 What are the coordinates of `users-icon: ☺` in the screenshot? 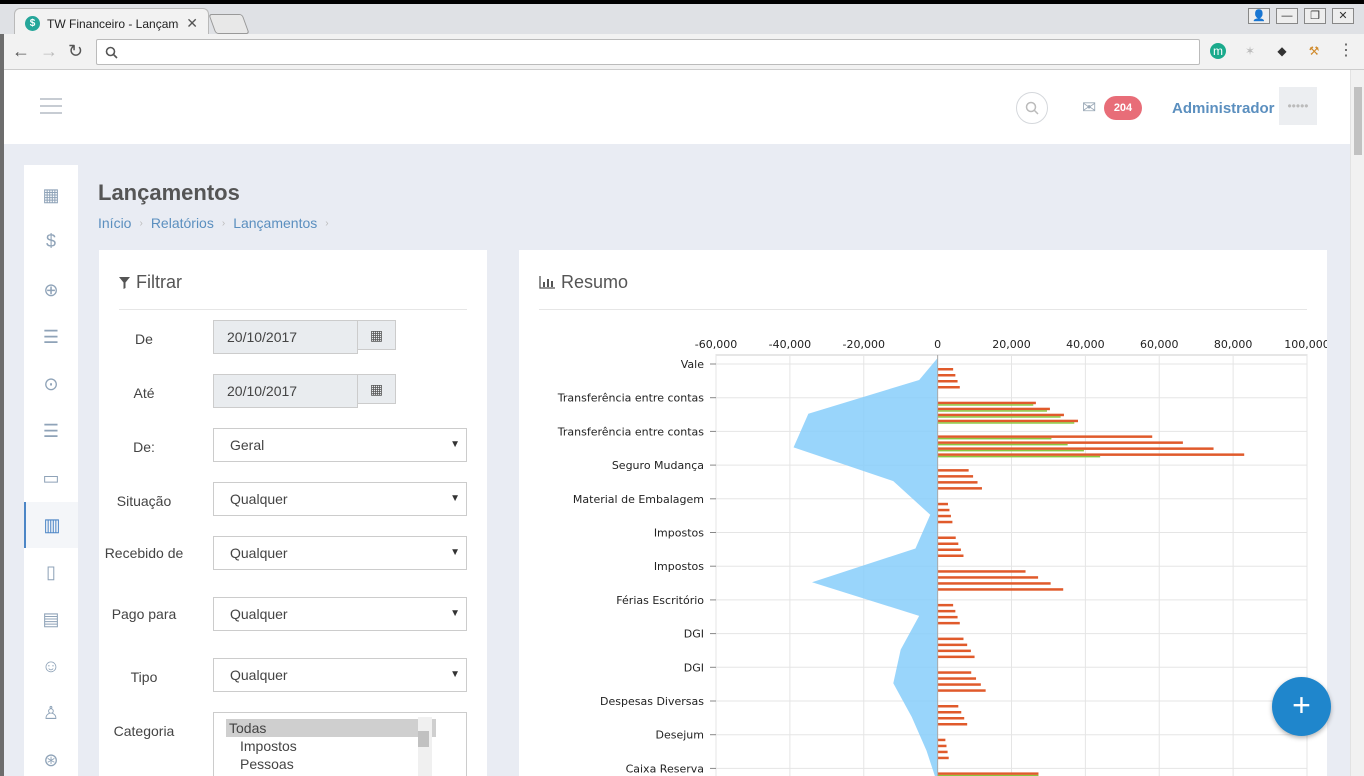 It's located at (51, 666).